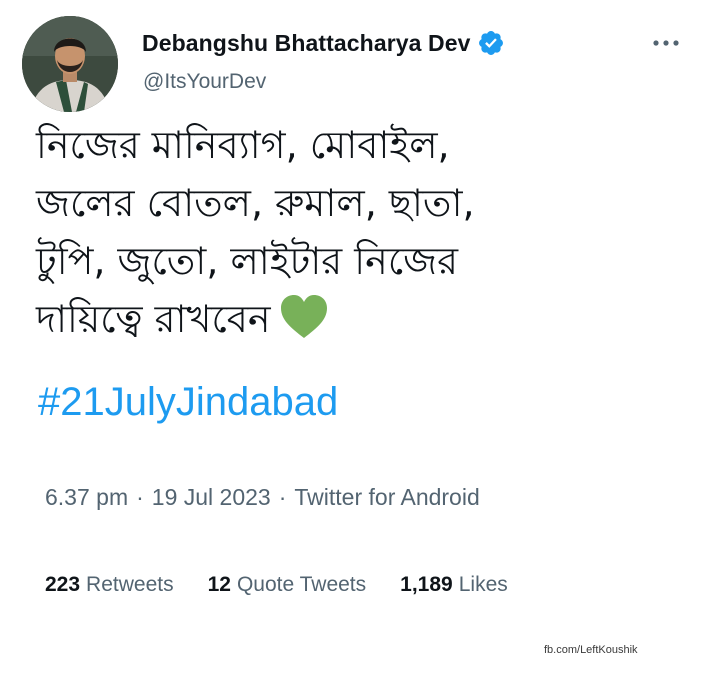 This screenshot has width=706, height=689. What do you see at coordinates (204, 82) in the screenshot?
I see `author-handle: @ItsYourDev` at bounding box center [204, 82].